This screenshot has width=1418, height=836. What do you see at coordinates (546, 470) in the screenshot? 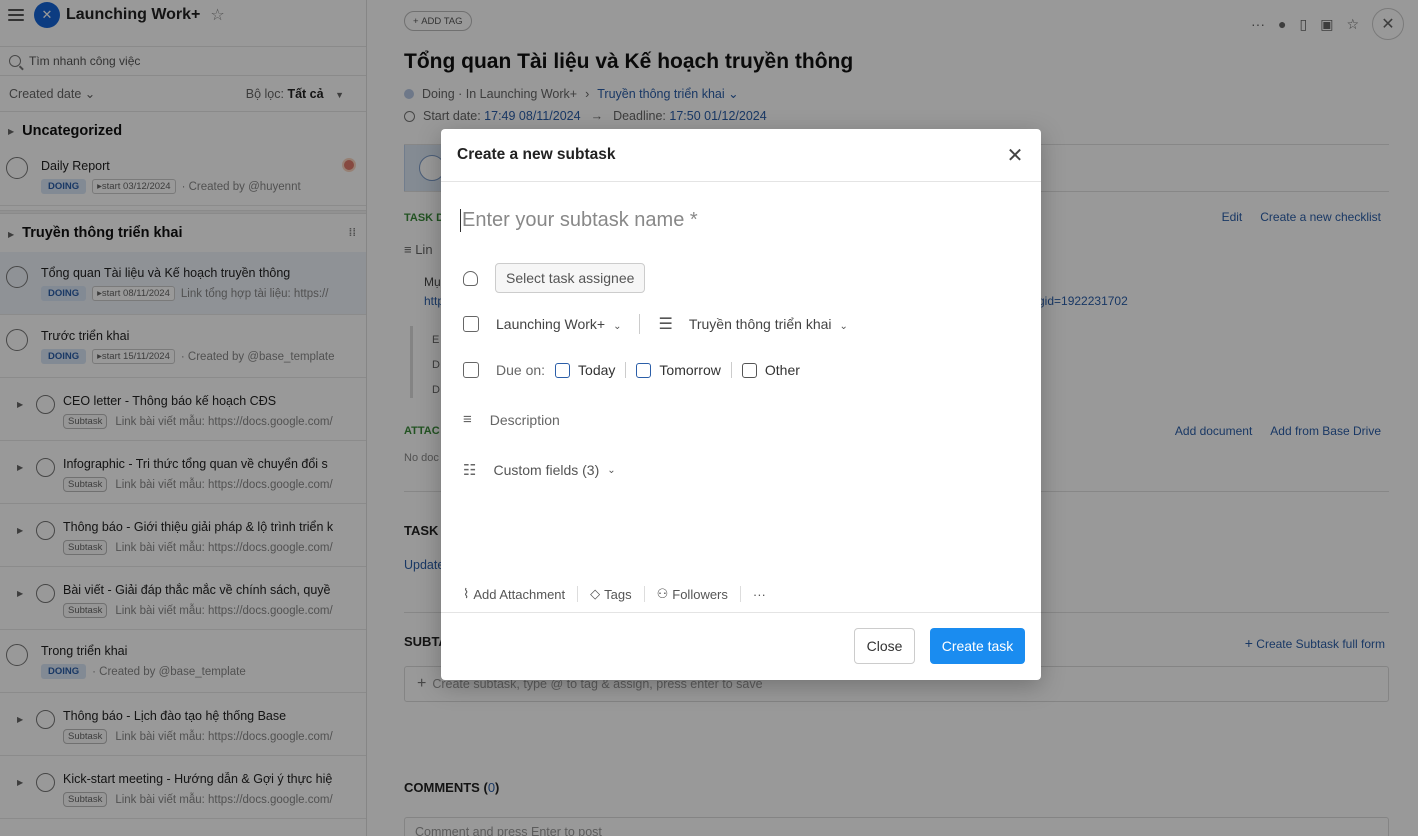
I see `custom-fields-toggle: Custom fields (3)` at bounding box center [546, 470].